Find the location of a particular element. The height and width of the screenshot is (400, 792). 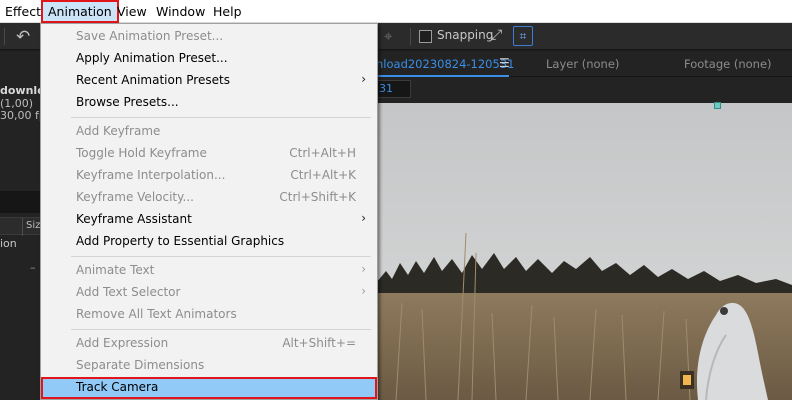

menu-item-label: Add Property to Essential Graphics is located at coordinates (180, 241).